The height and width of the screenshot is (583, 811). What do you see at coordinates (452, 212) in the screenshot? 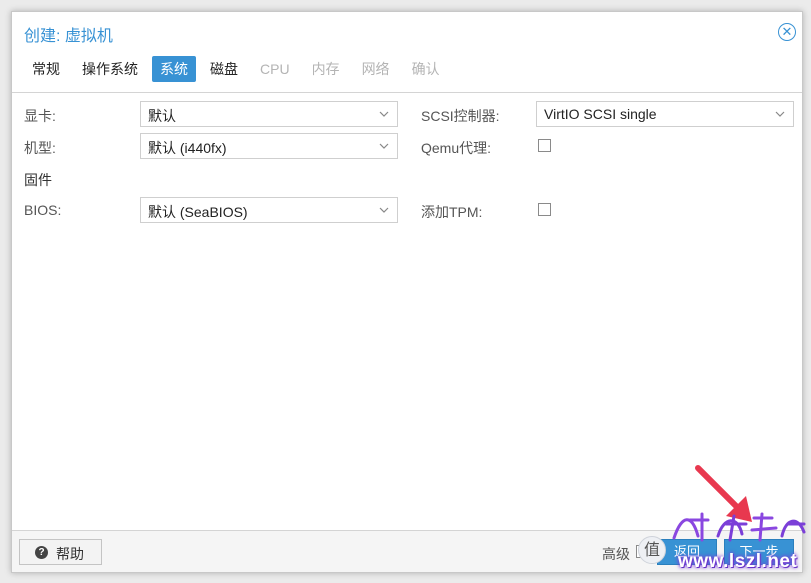
I see `add-tpm-label: 添加TPM:` at bounding box center [452, 212].